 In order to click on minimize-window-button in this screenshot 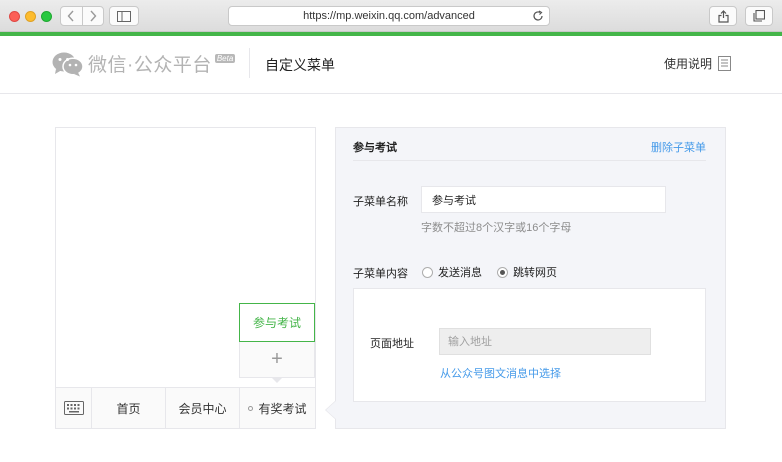, I will do `click(30, 16)`.